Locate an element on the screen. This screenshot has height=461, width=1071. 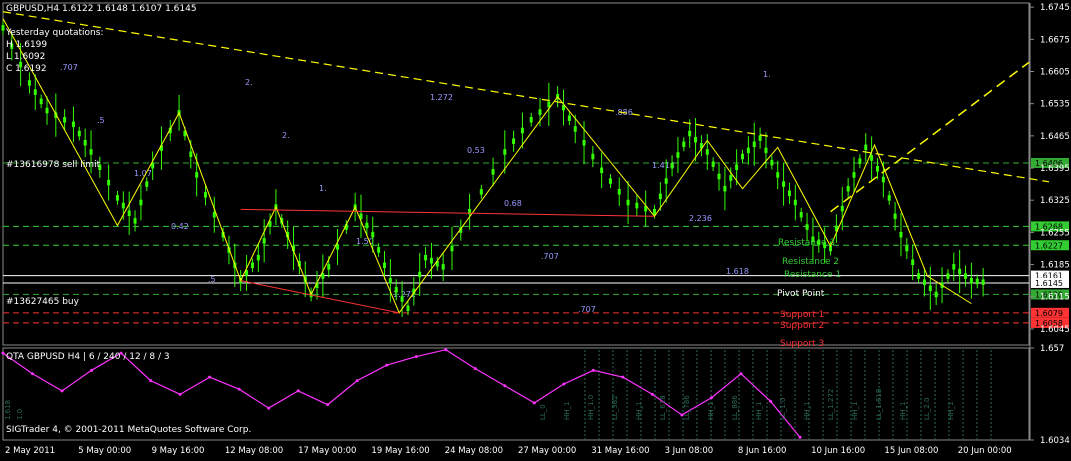
ind-vertical-label-8: LL_786 is located at coordinates (687, 407).